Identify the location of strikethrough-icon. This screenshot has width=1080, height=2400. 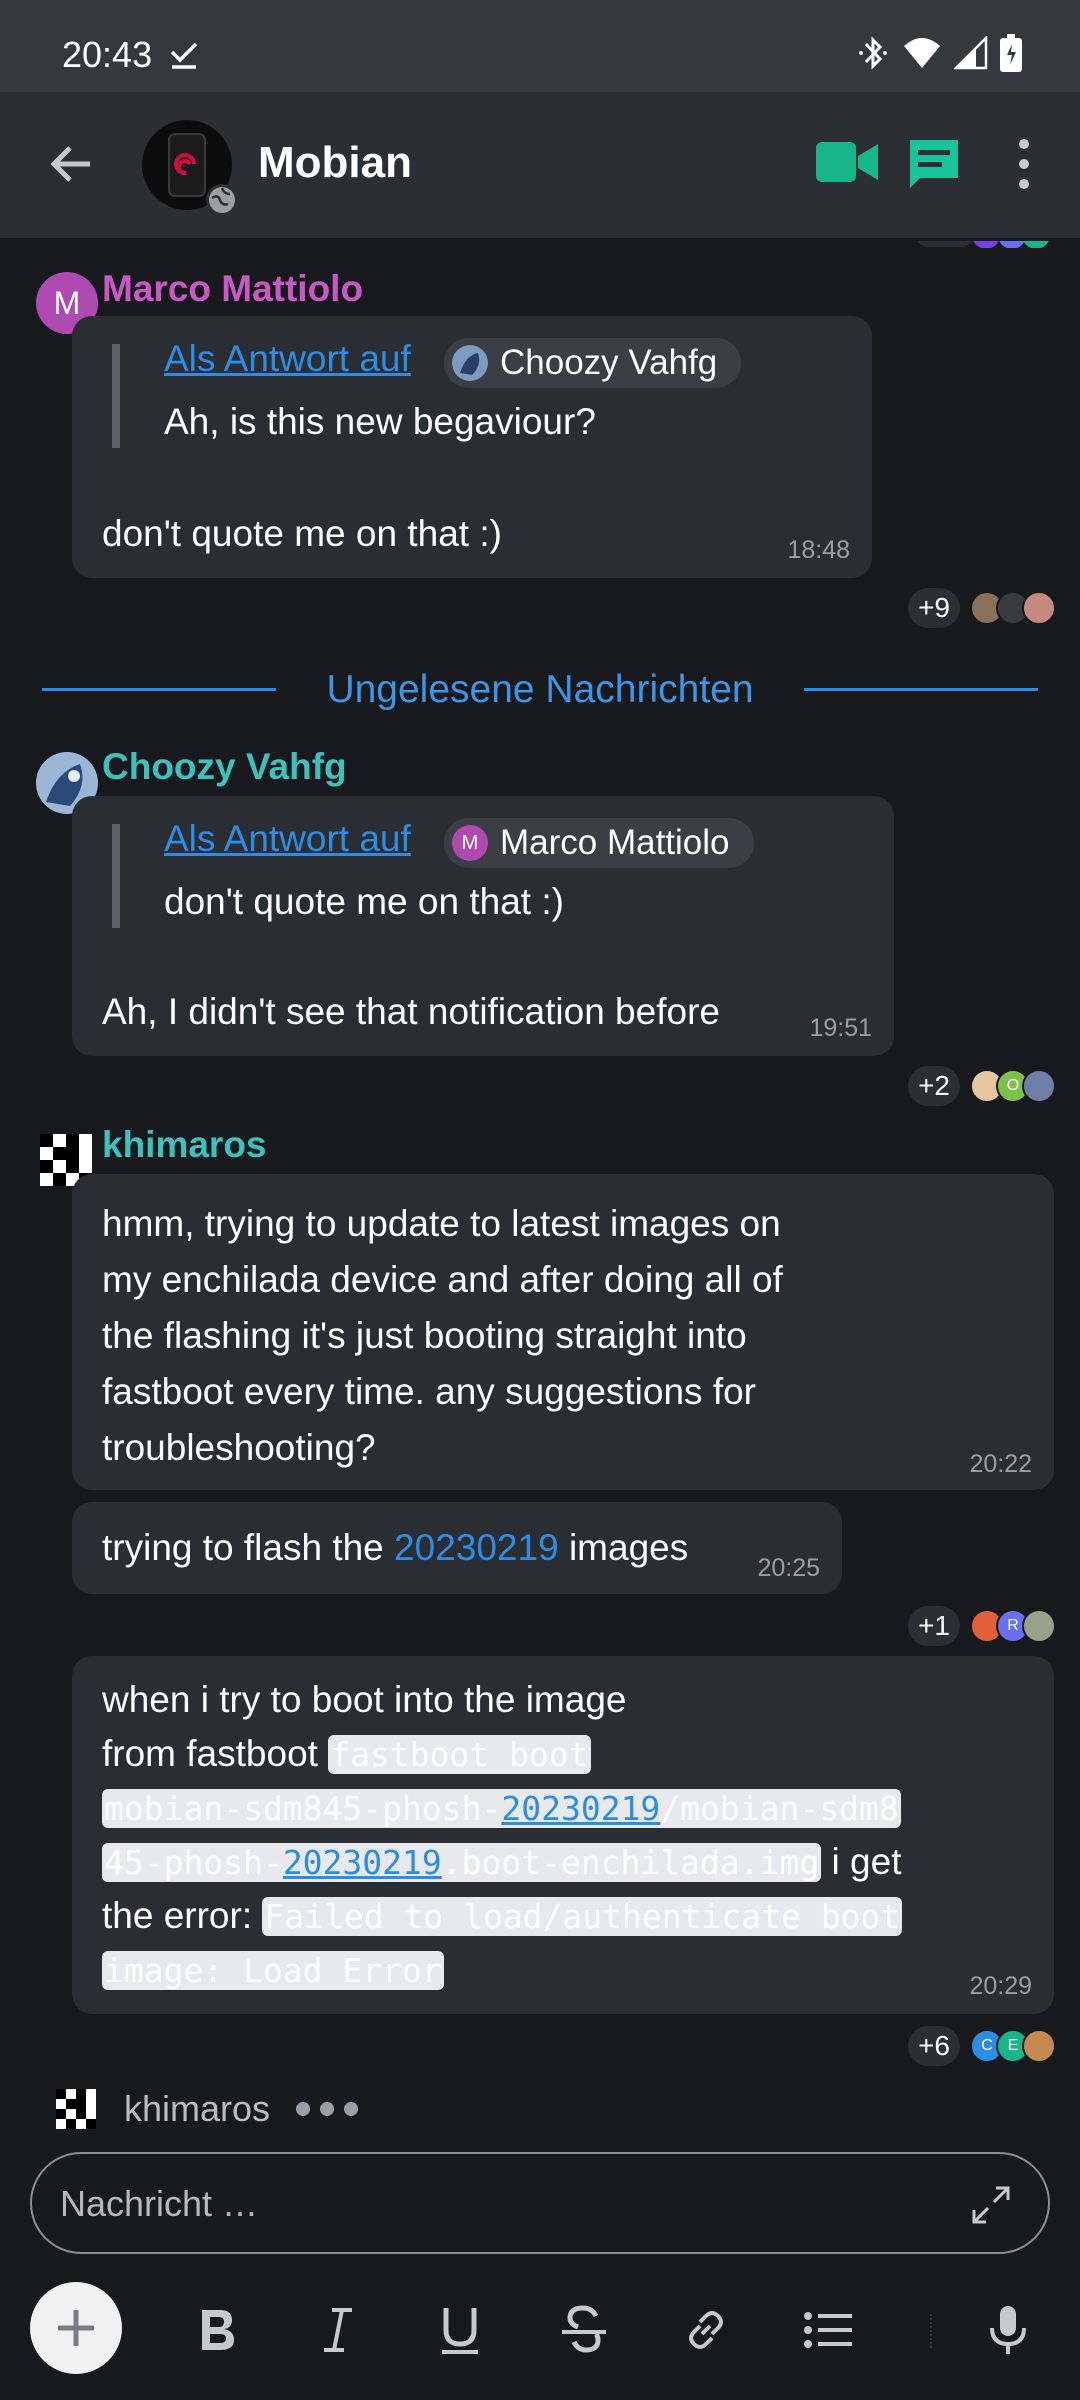
(584, 2329).